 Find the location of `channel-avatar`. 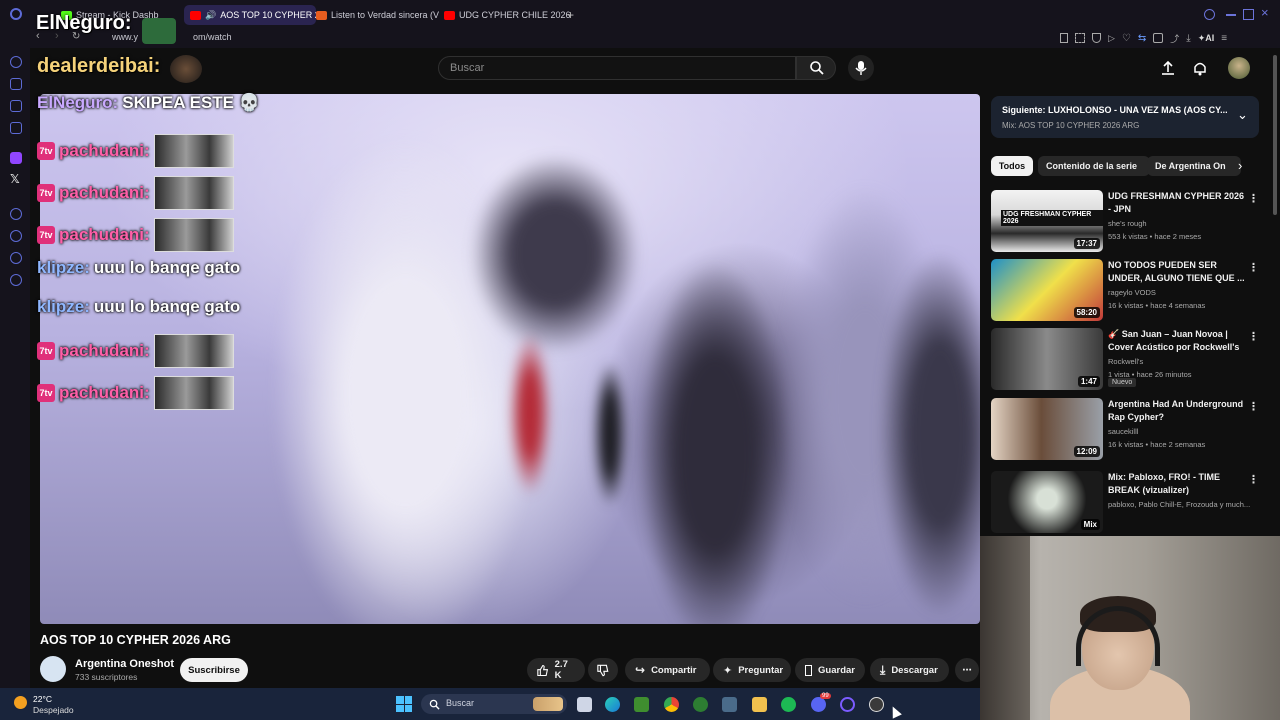

channel-avatar is located at coordinates (53, 669).